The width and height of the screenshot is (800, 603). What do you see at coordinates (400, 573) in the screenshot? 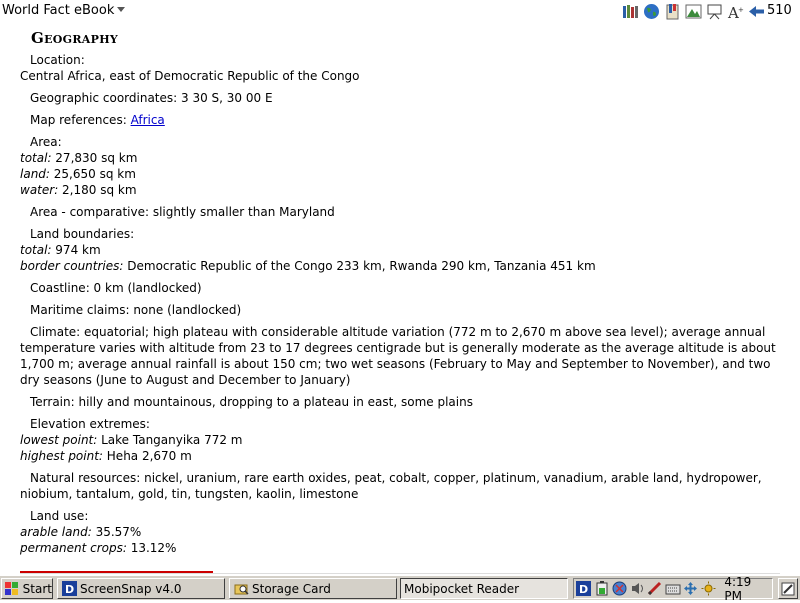
I see `reading-progress-track` at bounding box center [400, 573].